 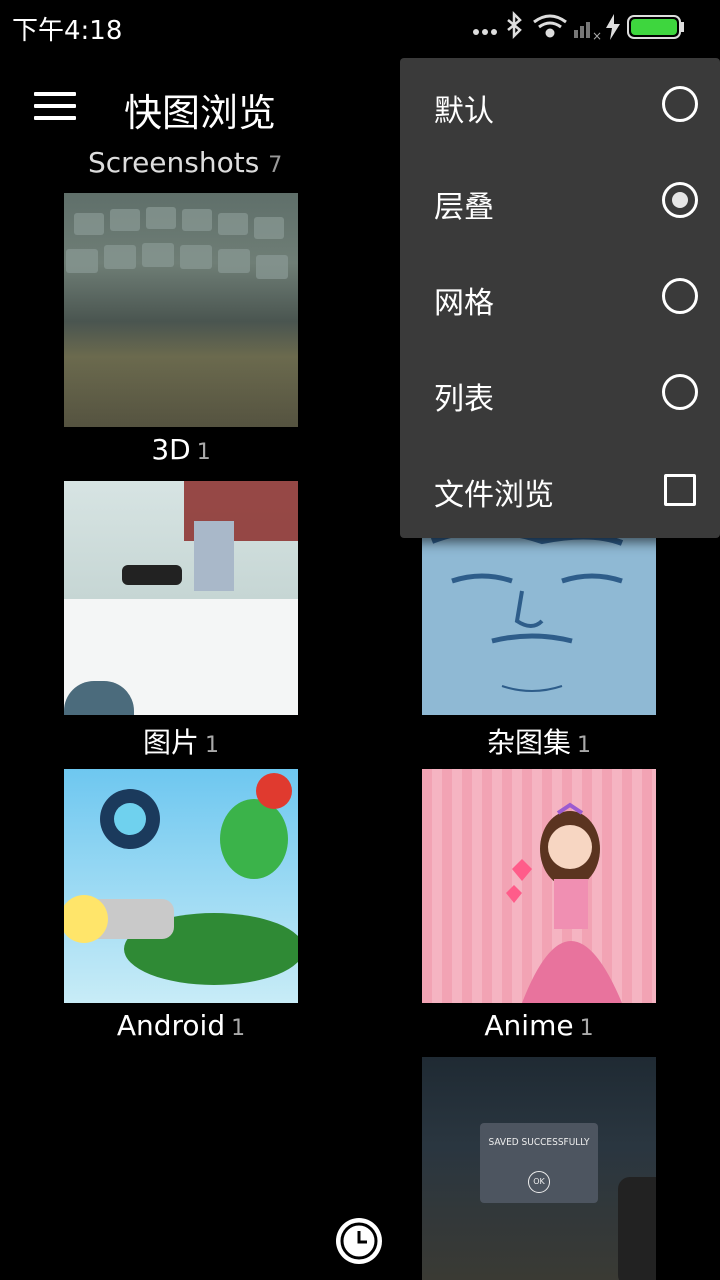 I want to click on album-item: SAVED SUCCESSFULLY OK, so click(x=539, y=1168).